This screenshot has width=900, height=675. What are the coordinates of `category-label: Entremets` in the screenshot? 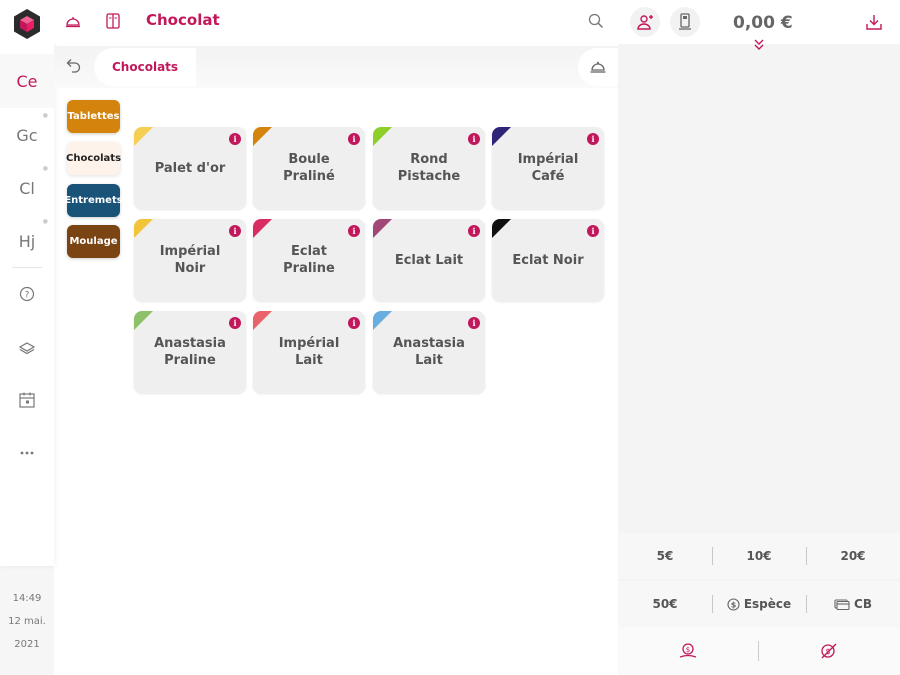 It's located at (93, 200).